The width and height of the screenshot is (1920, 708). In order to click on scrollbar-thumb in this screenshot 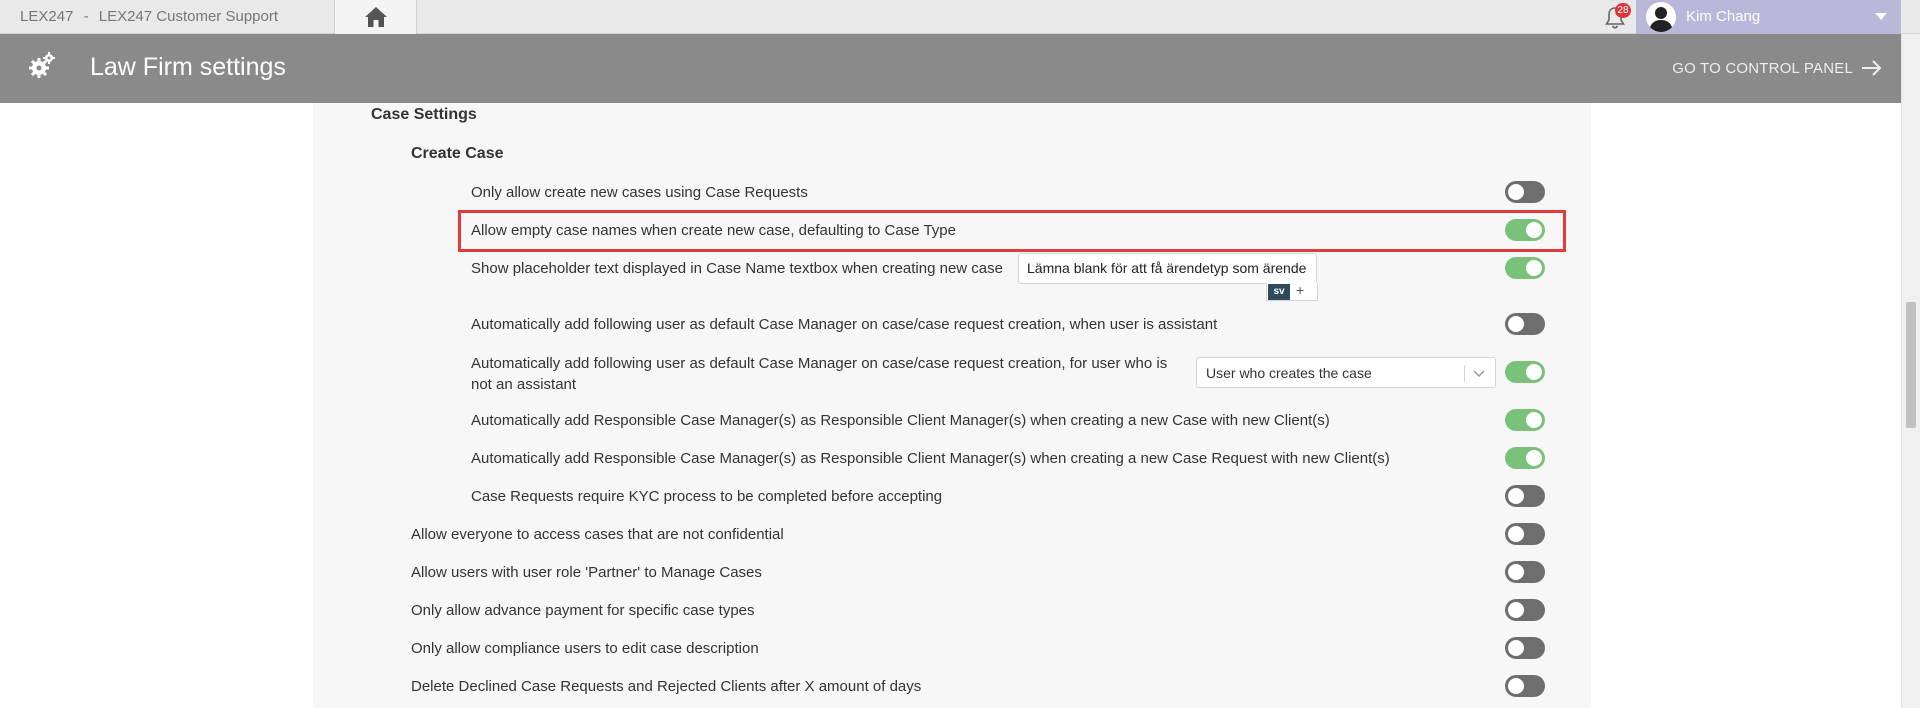, I will do `click(1911, 365)`.